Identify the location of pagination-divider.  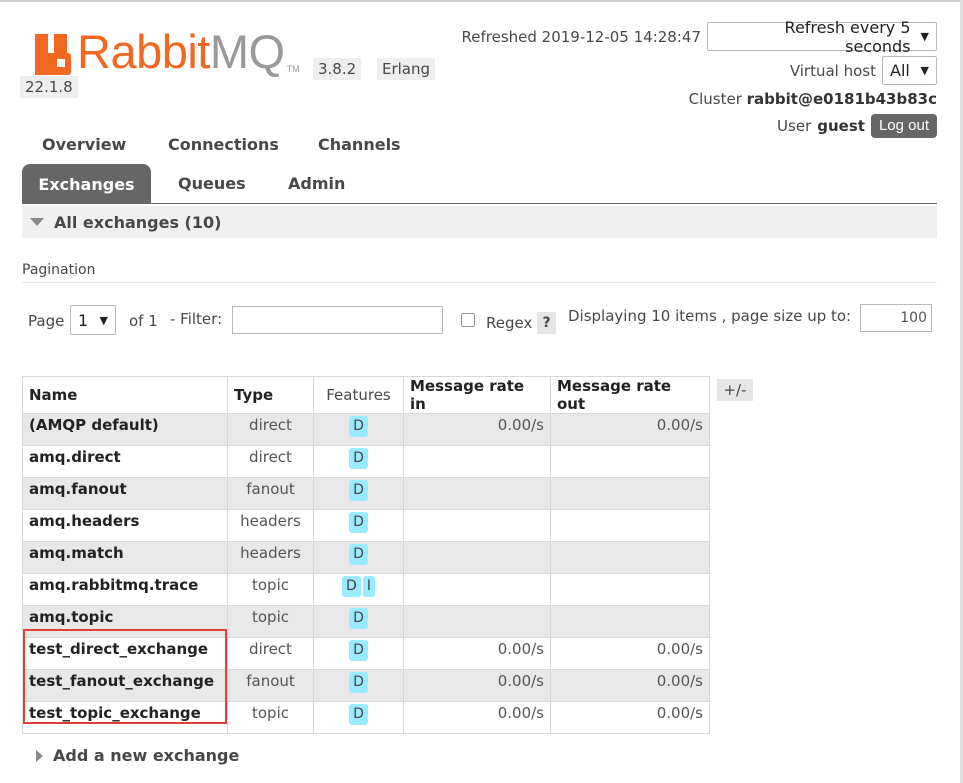
(479, 282).